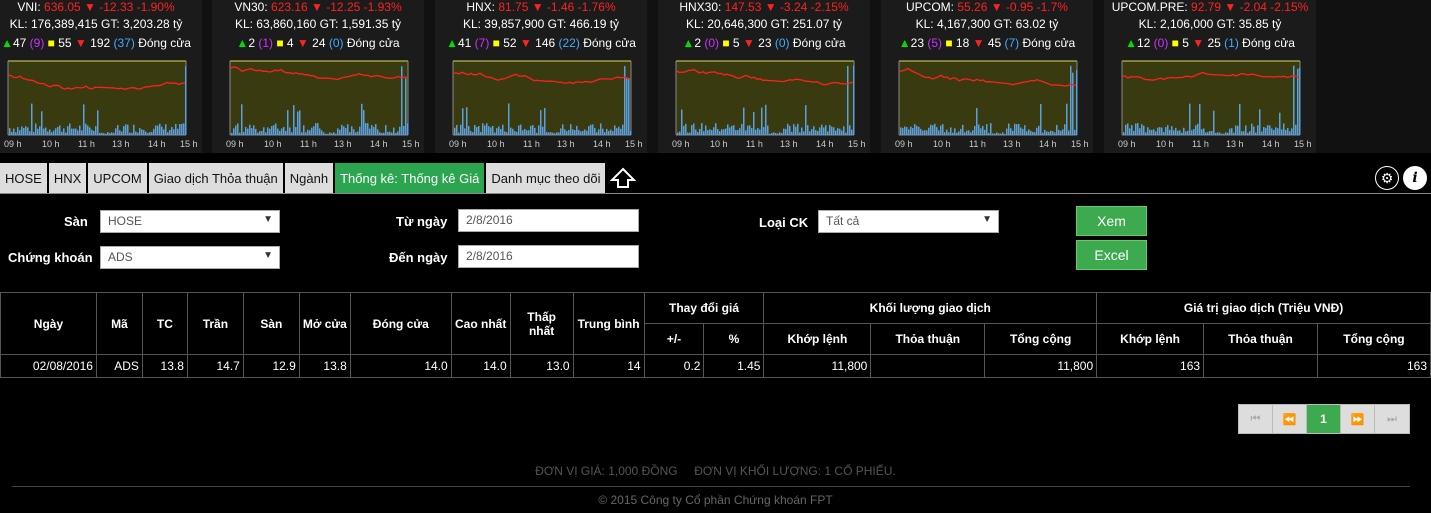  I want to click on info-icon: i, so click(1415, 178).